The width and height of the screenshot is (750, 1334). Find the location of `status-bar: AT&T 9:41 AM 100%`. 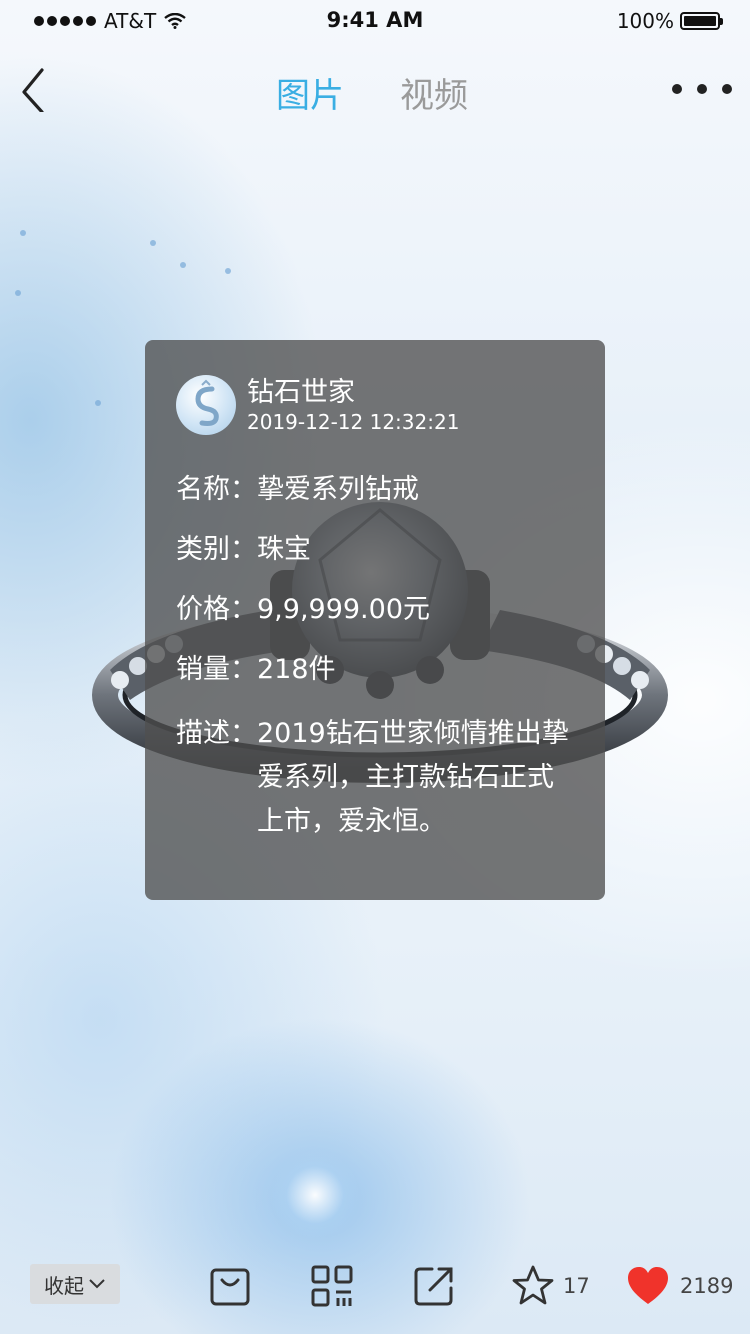

status-bar: AT&T 9:41 AM 100% is located at coordinates (375, 20).